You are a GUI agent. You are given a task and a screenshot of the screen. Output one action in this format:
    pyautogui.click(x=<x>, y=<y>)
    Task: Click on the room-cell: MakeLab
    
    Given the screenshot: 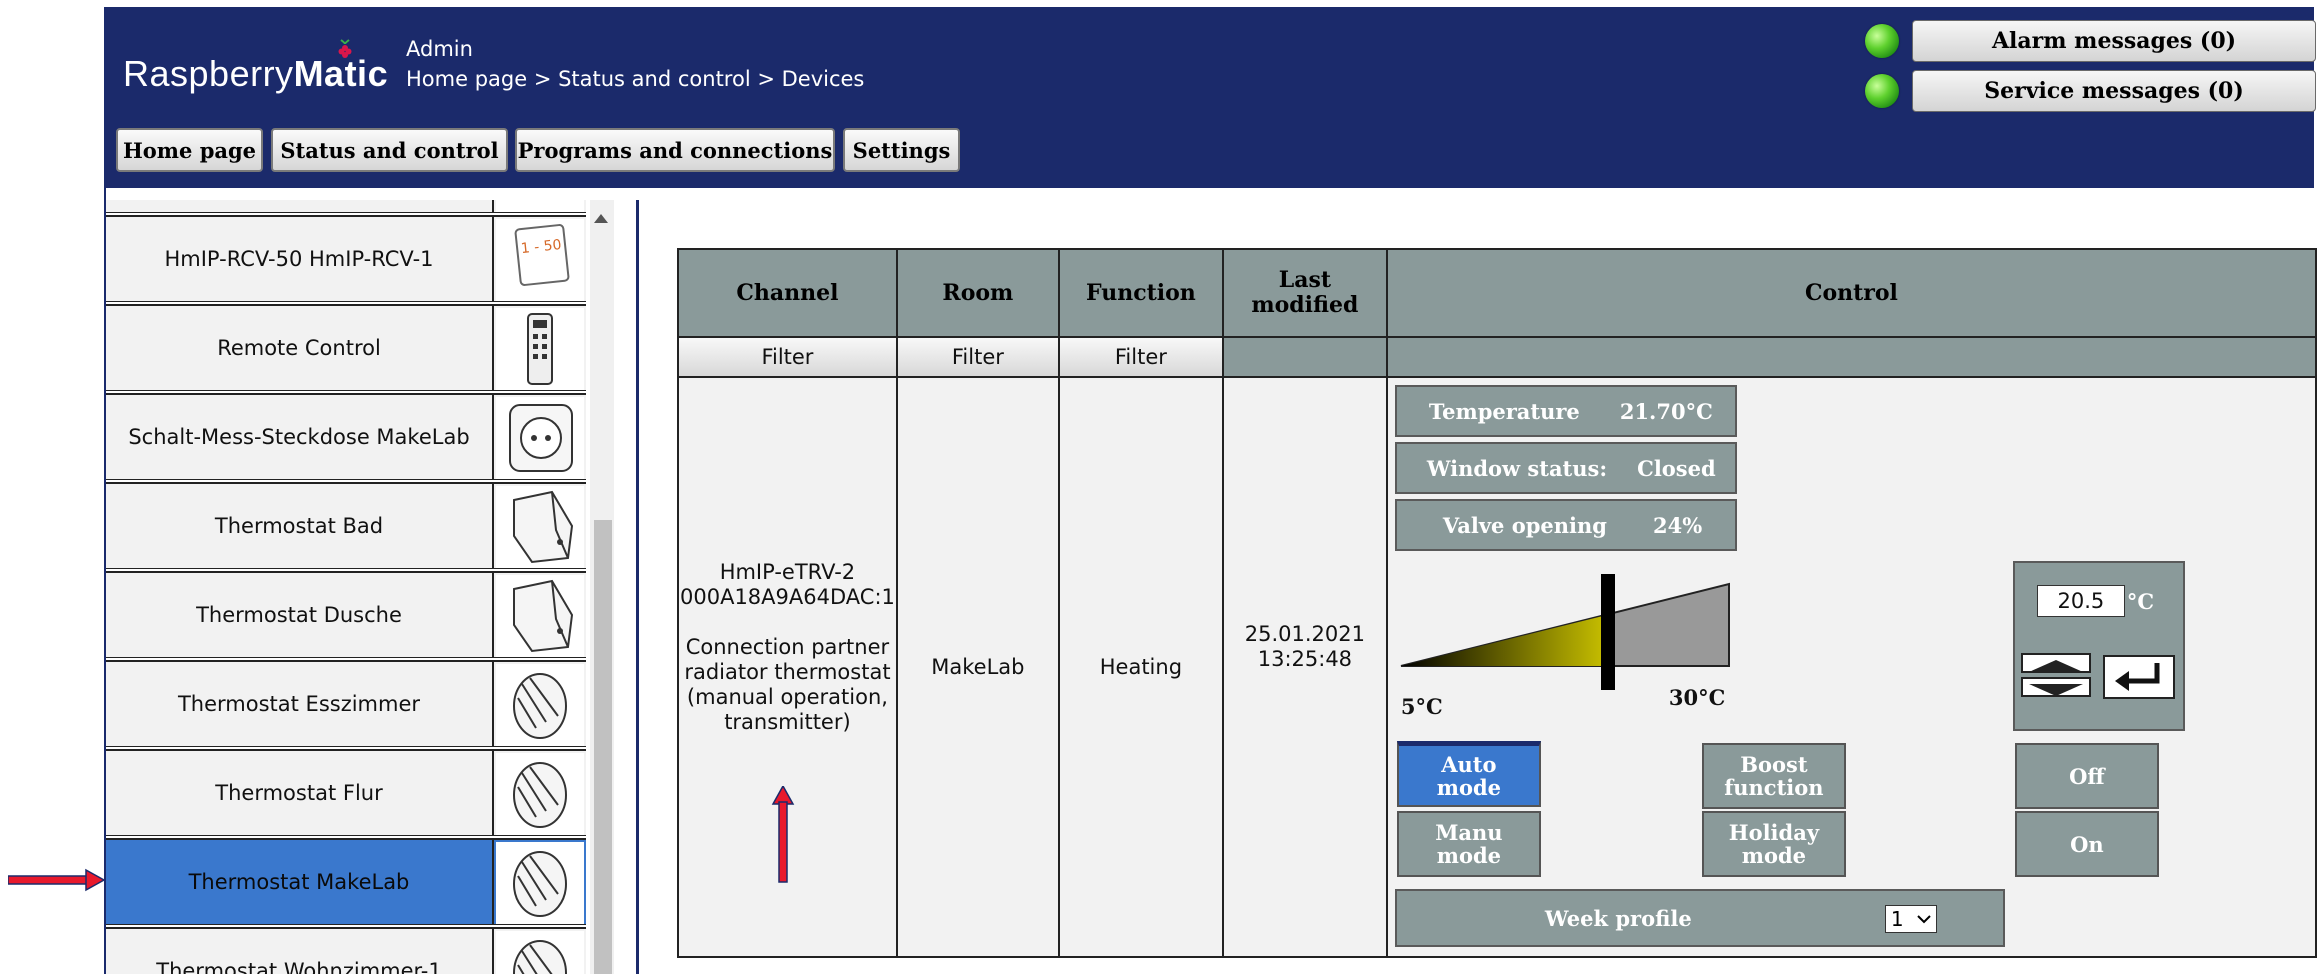 What is the action you would take?
    pyautogui.click(x=977, y=667)
    